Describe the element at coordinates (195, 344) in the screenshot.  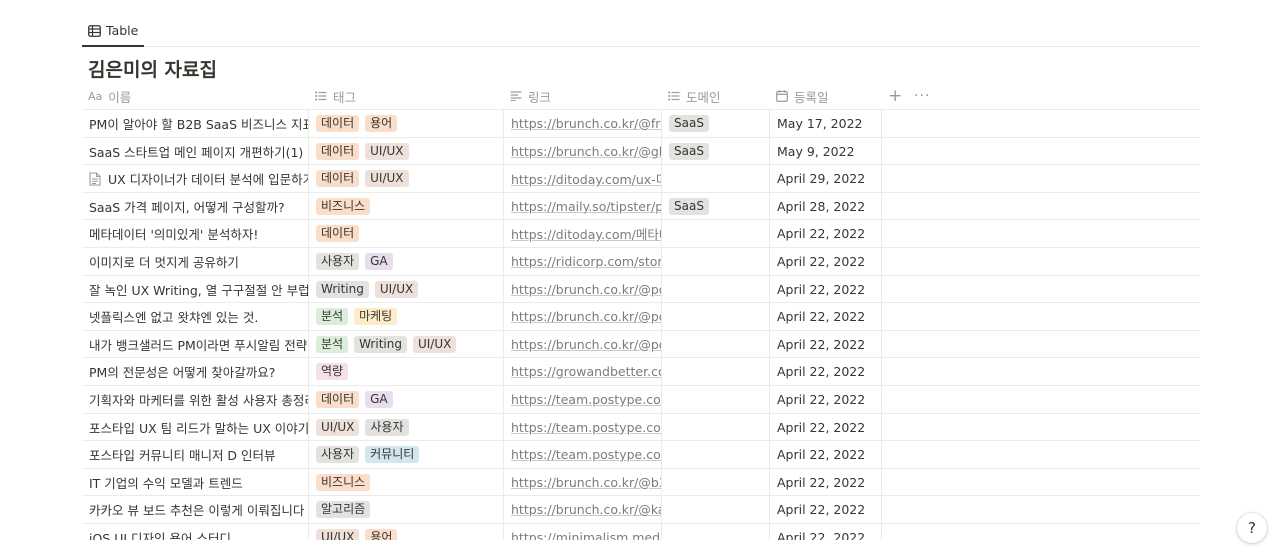
I see `cell-name: 내가 뱅크샐러드 PM이라면 푸시알림 전략부터` at that location.